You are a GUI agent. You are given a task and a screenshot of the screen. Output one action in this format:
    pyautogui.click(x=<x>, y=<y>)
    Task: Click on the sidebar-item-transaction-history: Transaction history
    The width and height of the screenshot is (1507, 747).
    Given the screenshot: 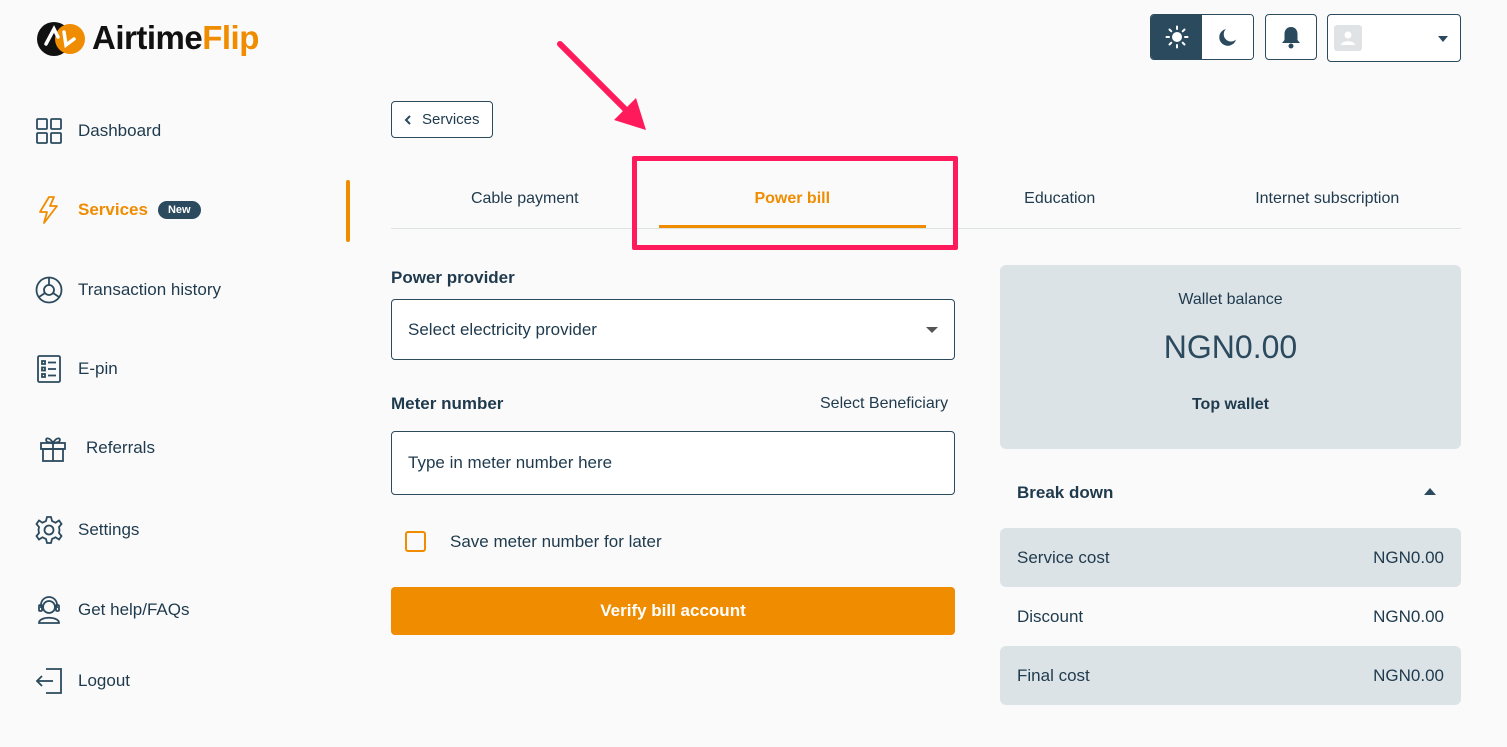 What is the action you would take?
    pyautogui.click(x=127, y=290)
    